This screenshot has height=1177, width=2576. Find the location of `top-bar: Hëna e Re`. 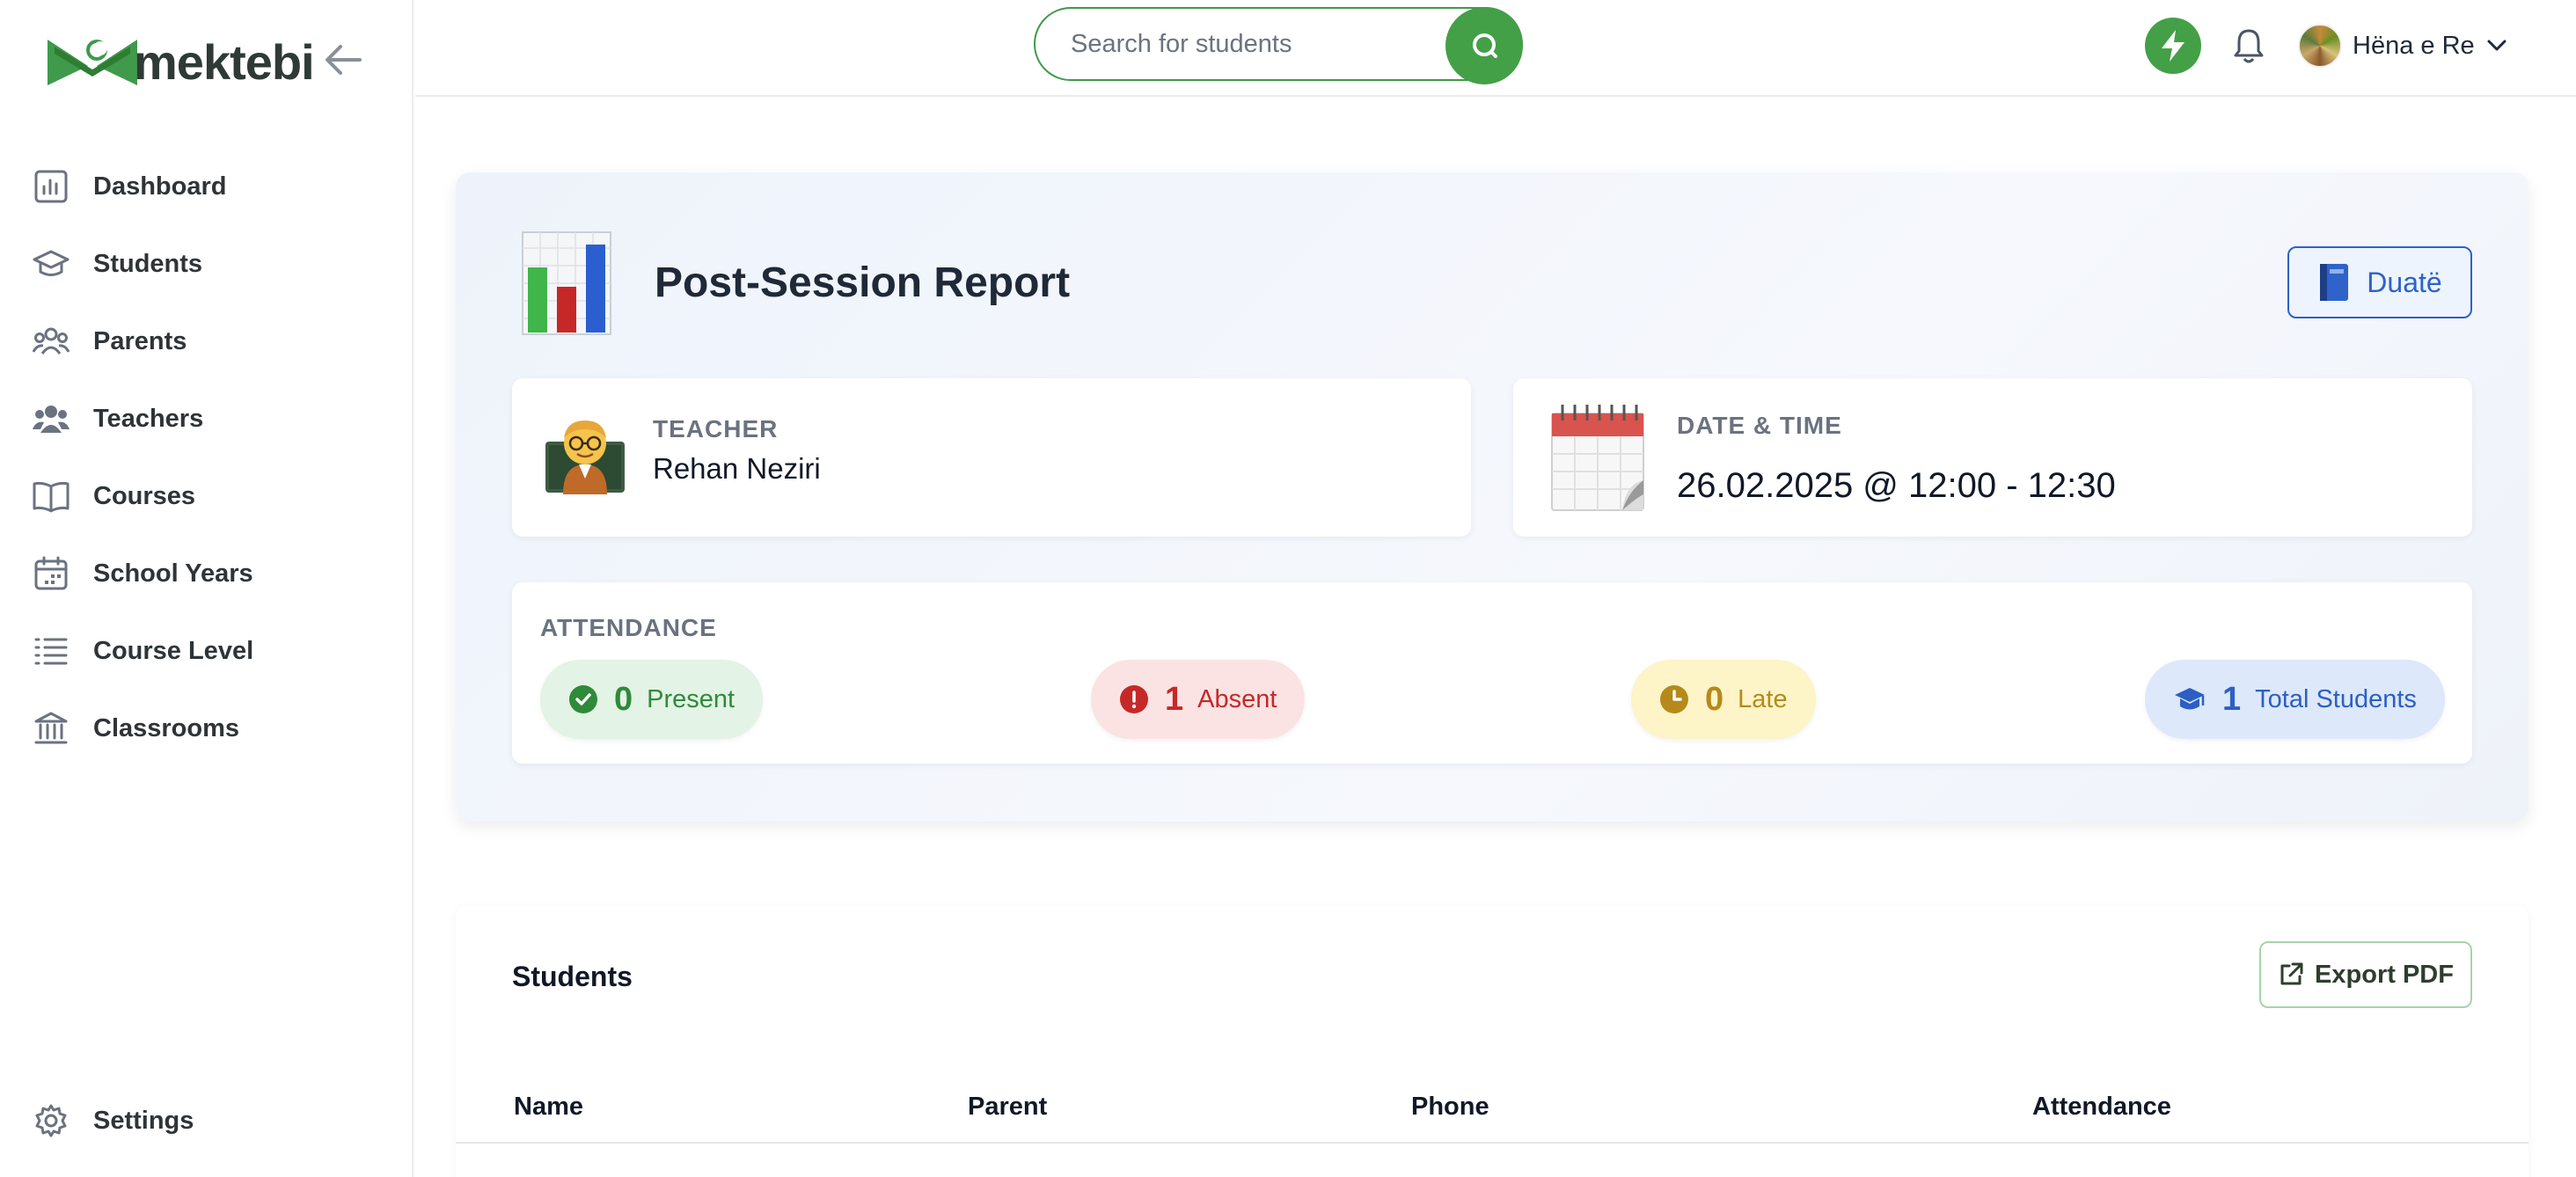

top-bar: Hëna e Re is located at coordinates (1495, 48).